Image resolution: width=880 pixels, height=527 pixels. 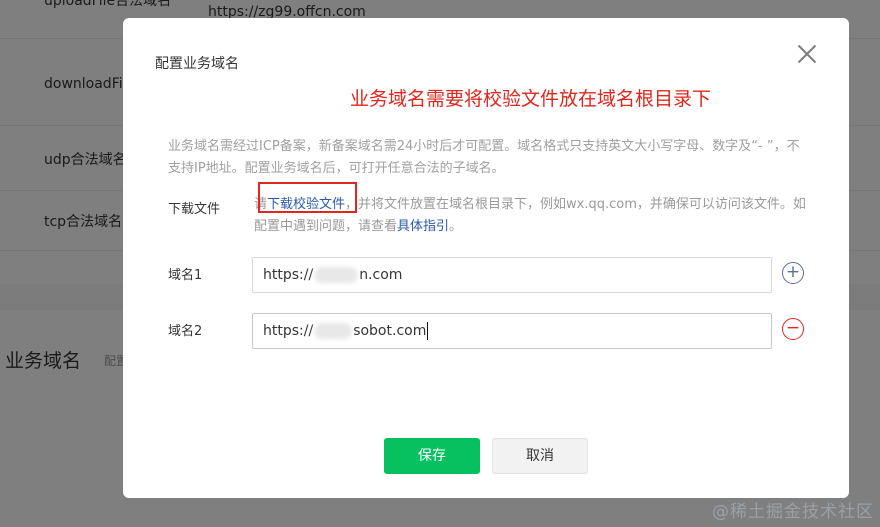 What do you see at coordinates (390, 331) in the screenshot?
I see `domain2-suffix: sobot.com` at bounding box center [390, 331].